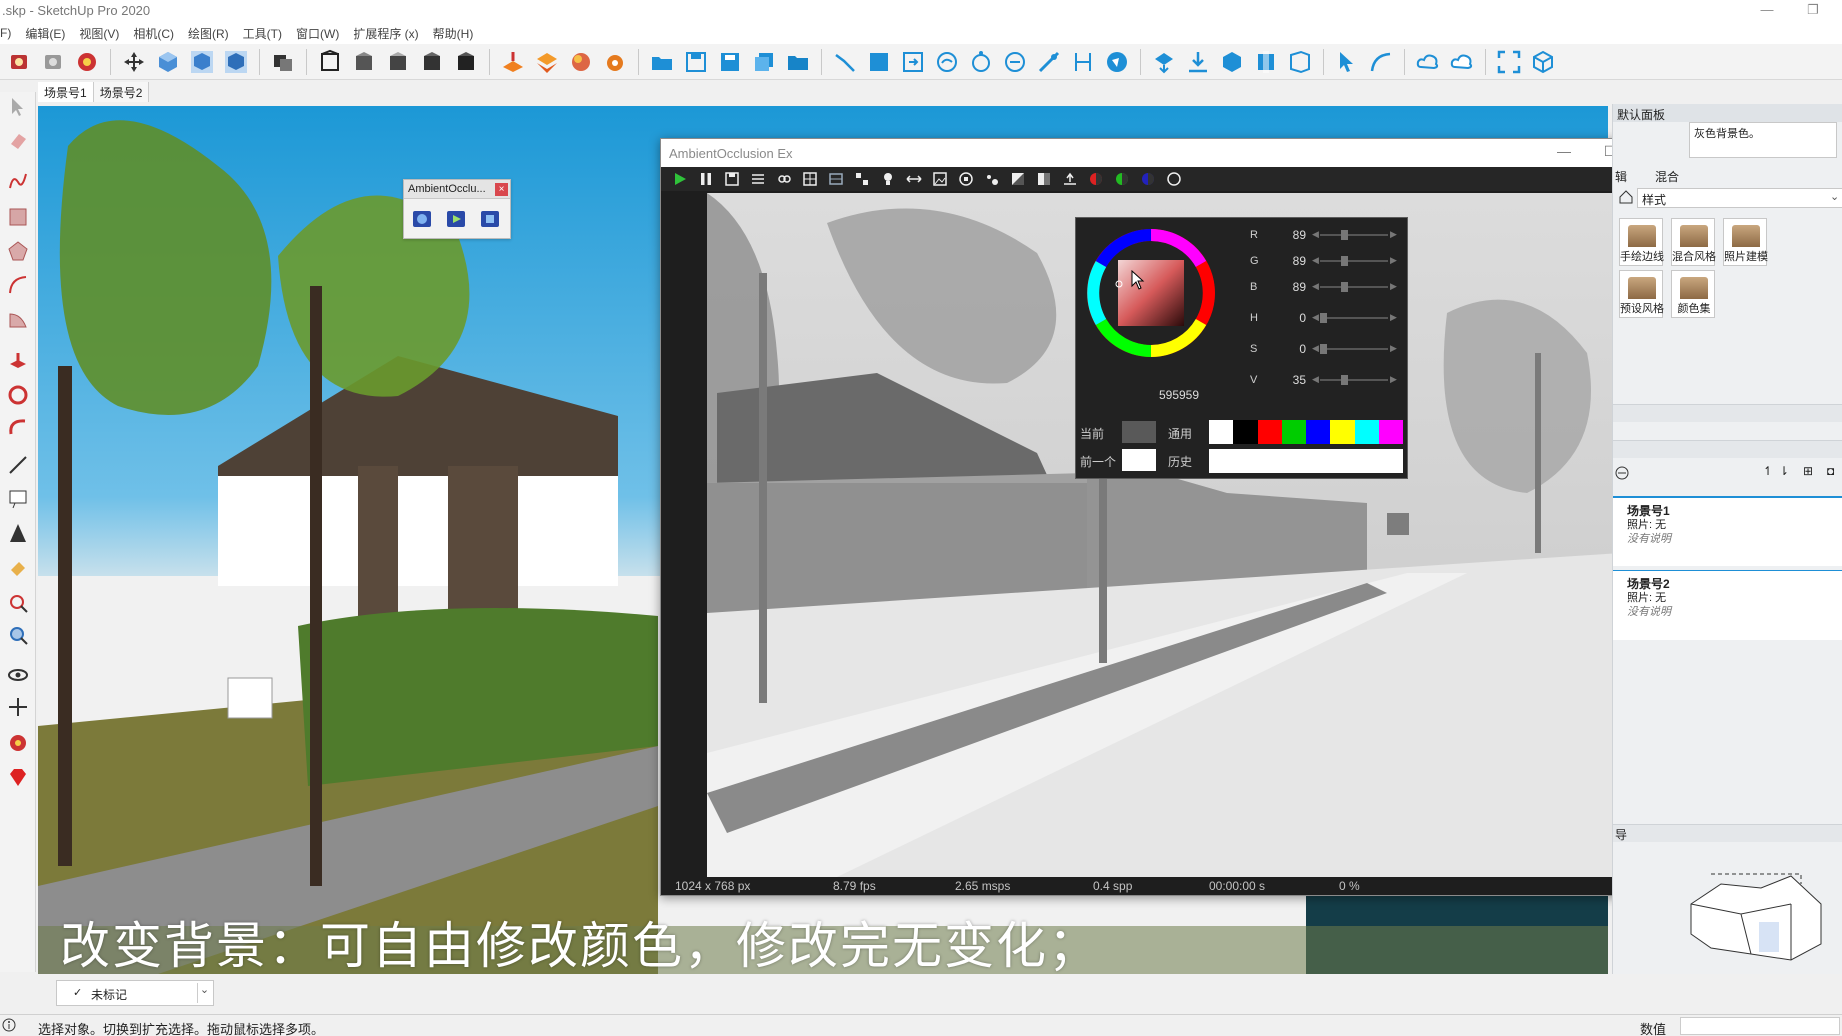  Describe the element at coordinates (1198, 62) in the screenshot. I see `download-icon` at that location.